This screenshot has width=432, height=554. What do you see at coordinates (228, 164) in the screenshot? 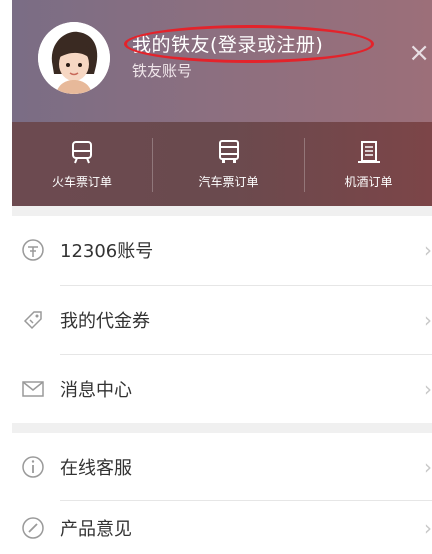
I see `bus-order-button: 汽车票订单` at bounding box center [228, 164].